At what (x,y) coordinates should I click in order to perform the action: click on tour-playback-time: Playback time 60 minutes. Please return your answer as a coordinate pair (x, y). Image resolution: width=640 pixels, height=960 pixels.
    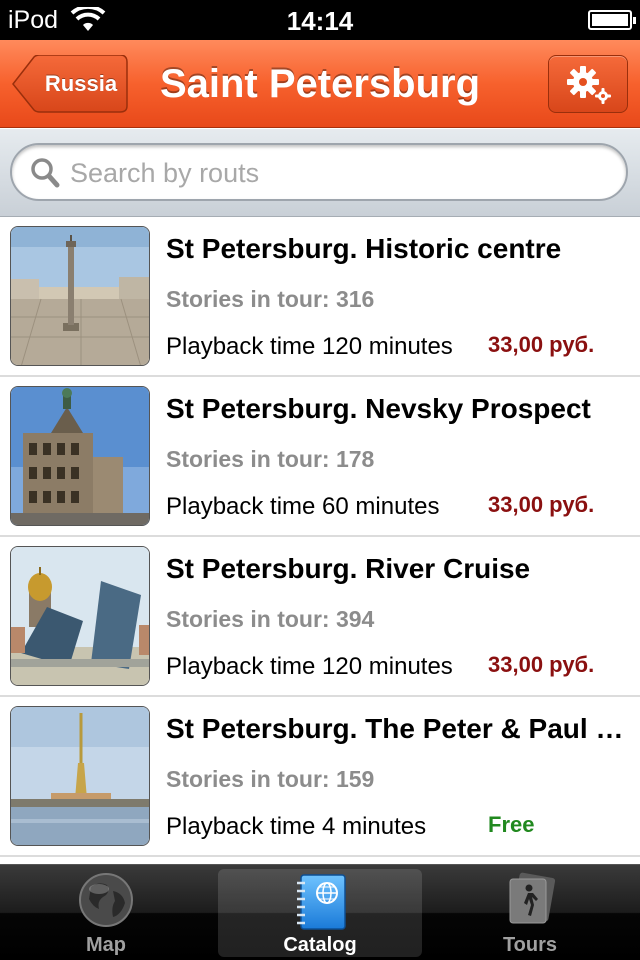
    Looking at the image, I should click on (303, 506).